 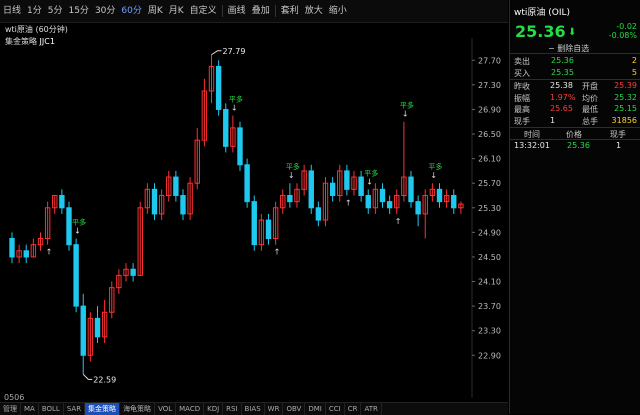 What do you see at coordinates (14, 397) in the screenshot?
I see `date-label: 0506` at bounding box center [14, 397].